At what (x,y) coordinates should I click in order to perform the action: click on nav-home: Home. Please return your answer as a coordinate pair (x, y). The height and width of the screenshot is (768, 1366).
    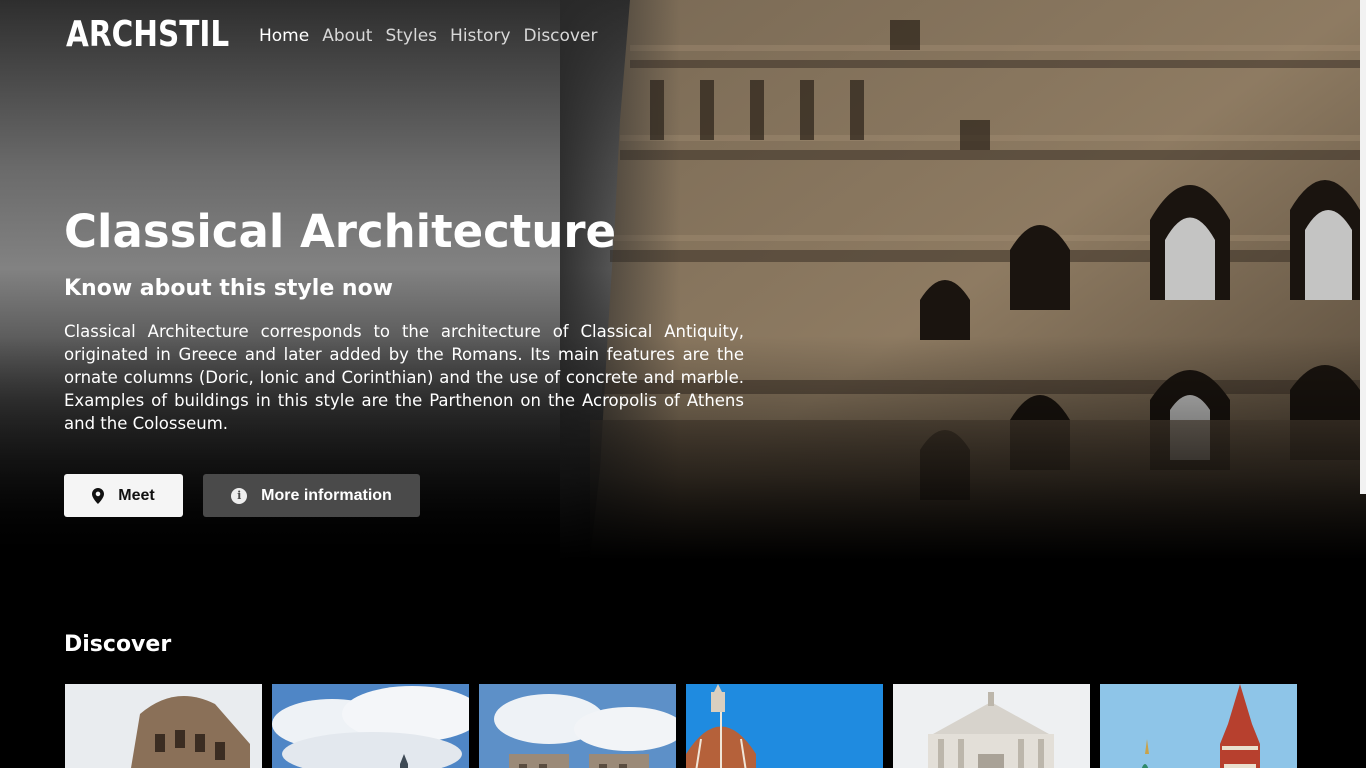
    Looking at the image, I should click on (284, 36).